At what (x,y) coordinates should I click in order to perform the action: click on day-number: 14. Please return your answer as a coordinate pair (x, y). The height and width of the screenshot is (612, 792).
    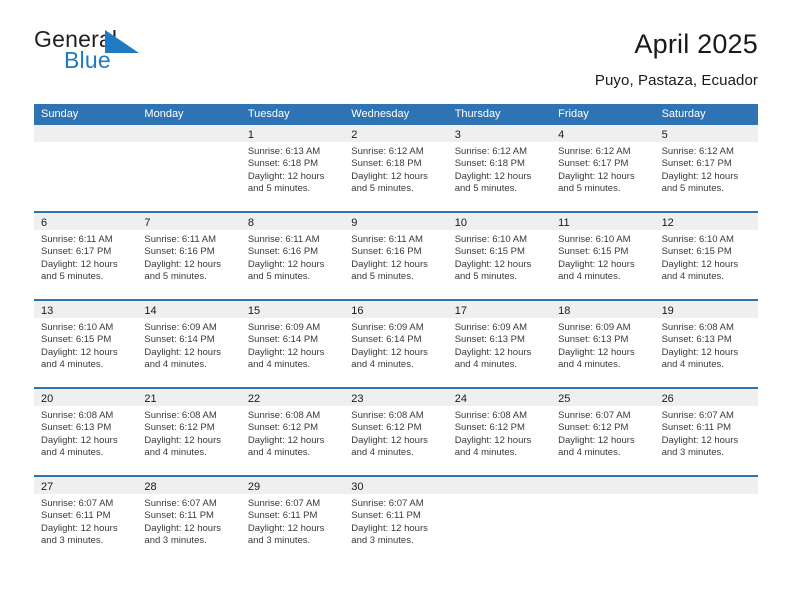
    Looking at the image, I should click on (150, 311).